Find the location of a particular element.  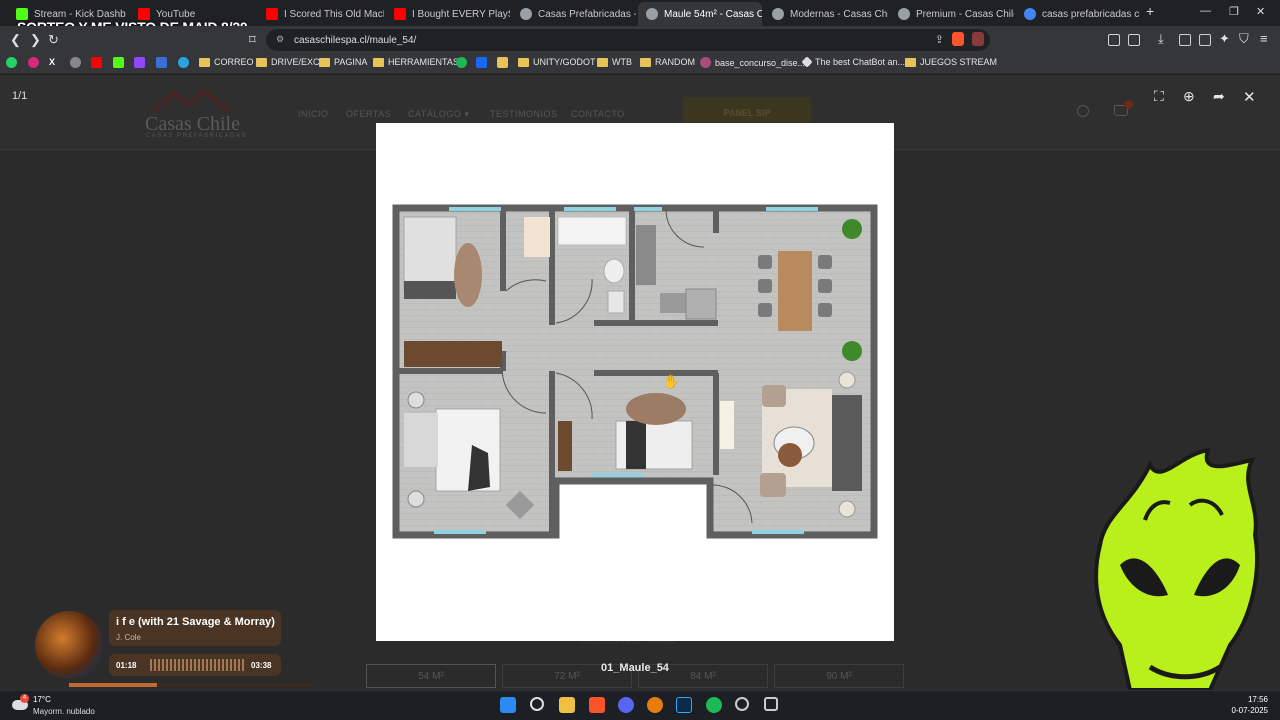

song-title: i f e (with 21 Savage & Morray) is located at coordinates (195, 622).